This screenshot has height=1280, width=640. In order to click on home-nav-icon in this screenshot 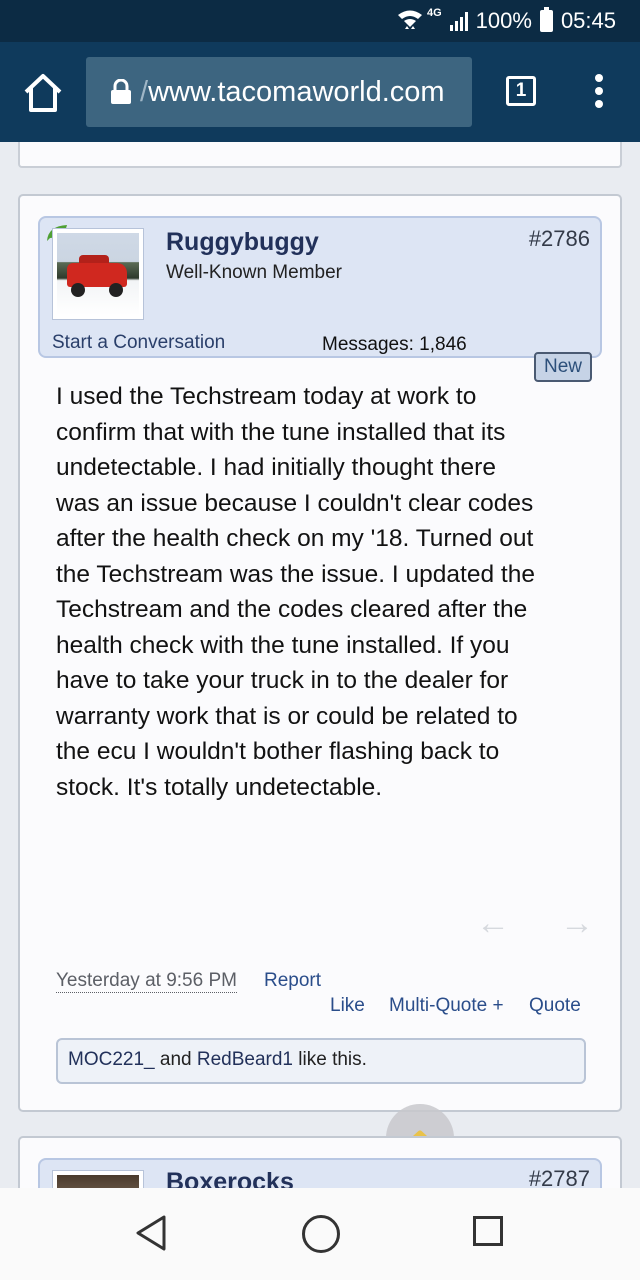, I will do `click(321, 1234)`.